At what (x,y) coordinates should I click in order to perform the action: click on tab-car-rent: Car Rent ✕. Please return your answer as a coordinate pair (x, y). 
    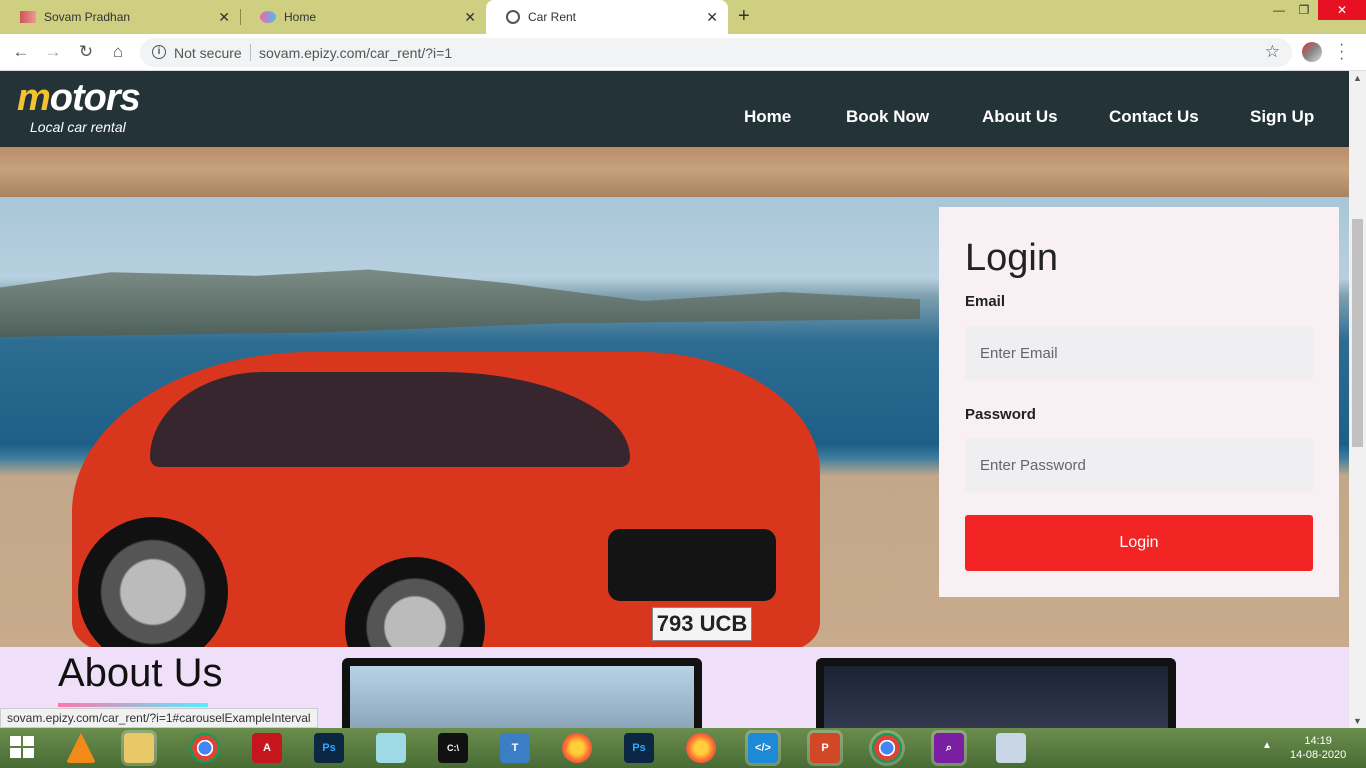
    Looking at the image, I should click on (607, 17).